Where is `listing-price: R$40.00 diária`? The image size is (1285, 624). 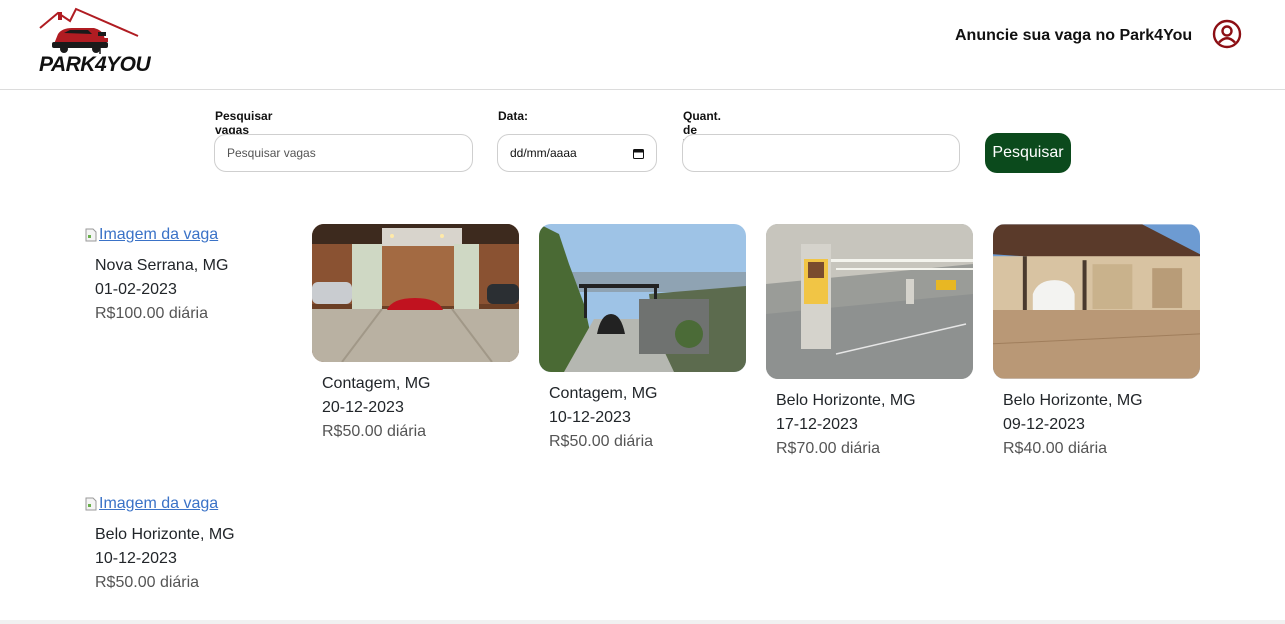
listing-price: R$40.00 diária is located at coordinates (1055, 448).